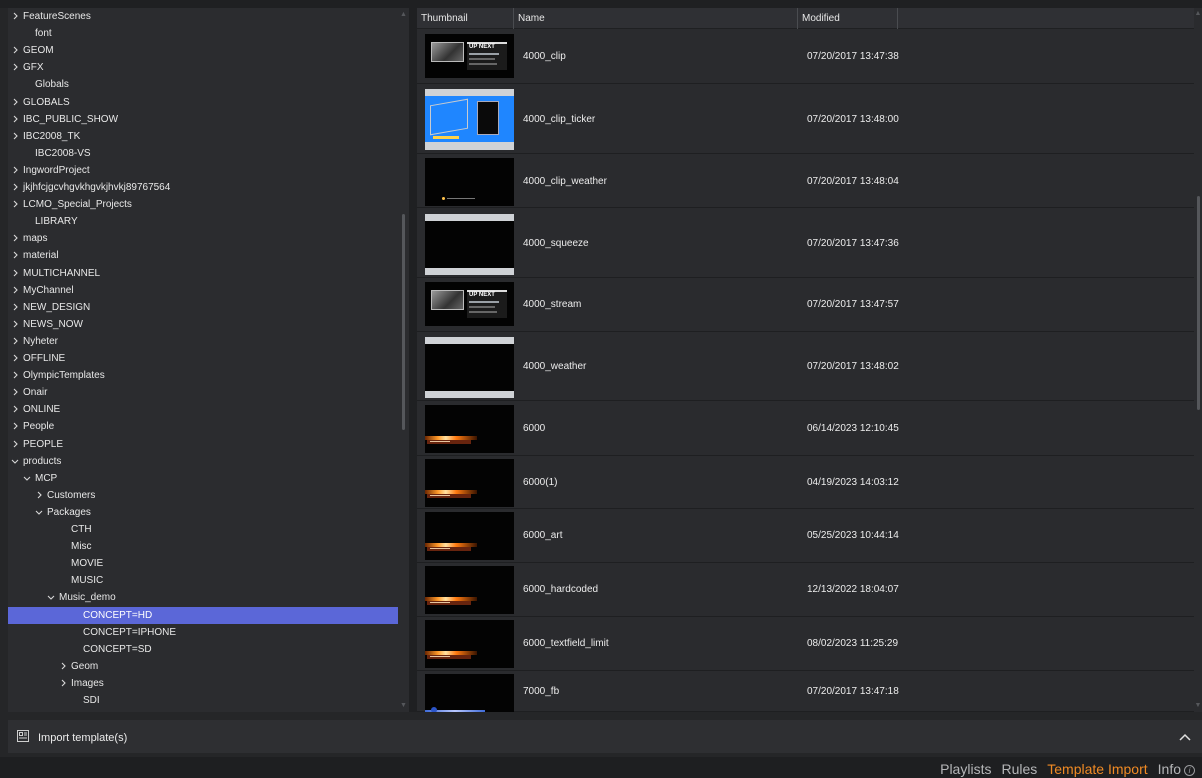  Describe the element at coordinates (203, 33) in the screenshot. I see `tree-item: font` at that location.